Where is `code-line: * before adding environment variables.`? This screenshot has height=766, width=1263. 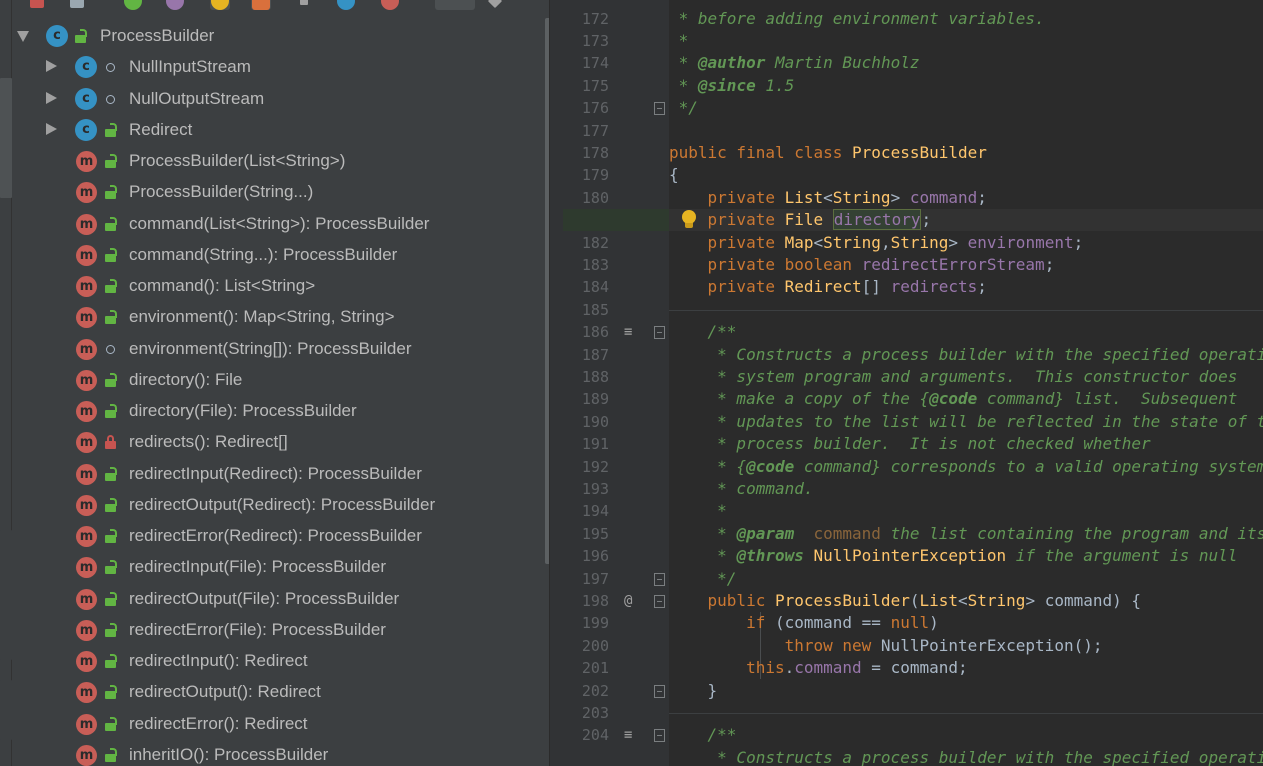 code-line: * before adding environment variables. is located at coordinates (857, 19).